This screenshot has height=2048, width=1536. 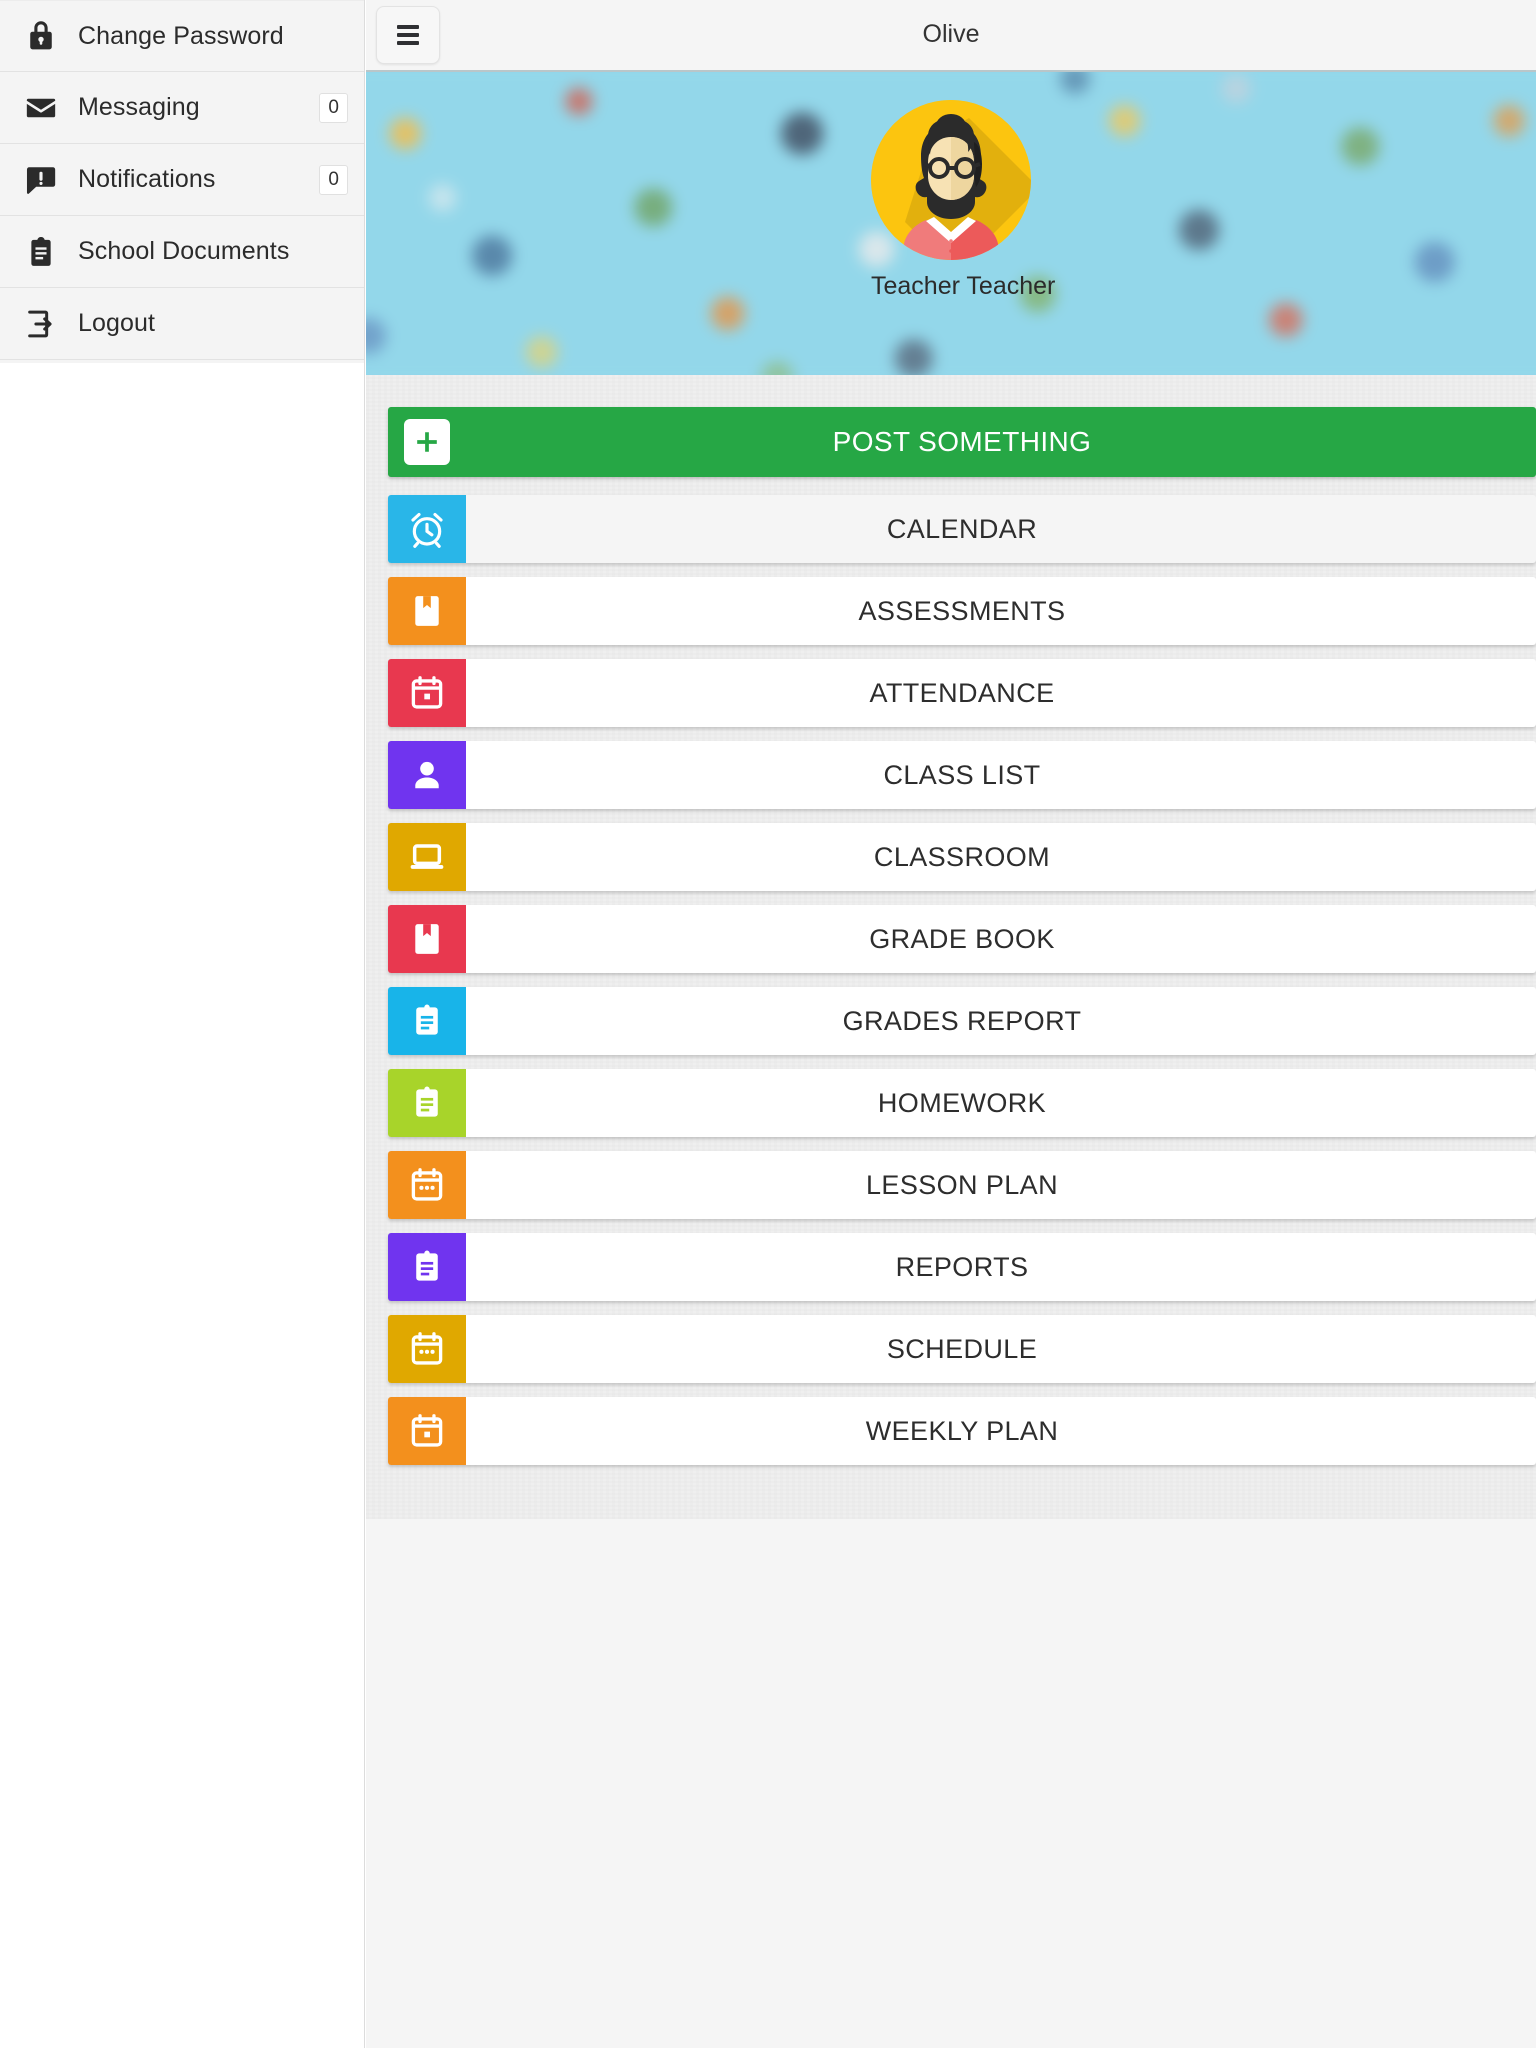 I want to click on sidebar-item-label: Change Password, so click(x=181, y=35).